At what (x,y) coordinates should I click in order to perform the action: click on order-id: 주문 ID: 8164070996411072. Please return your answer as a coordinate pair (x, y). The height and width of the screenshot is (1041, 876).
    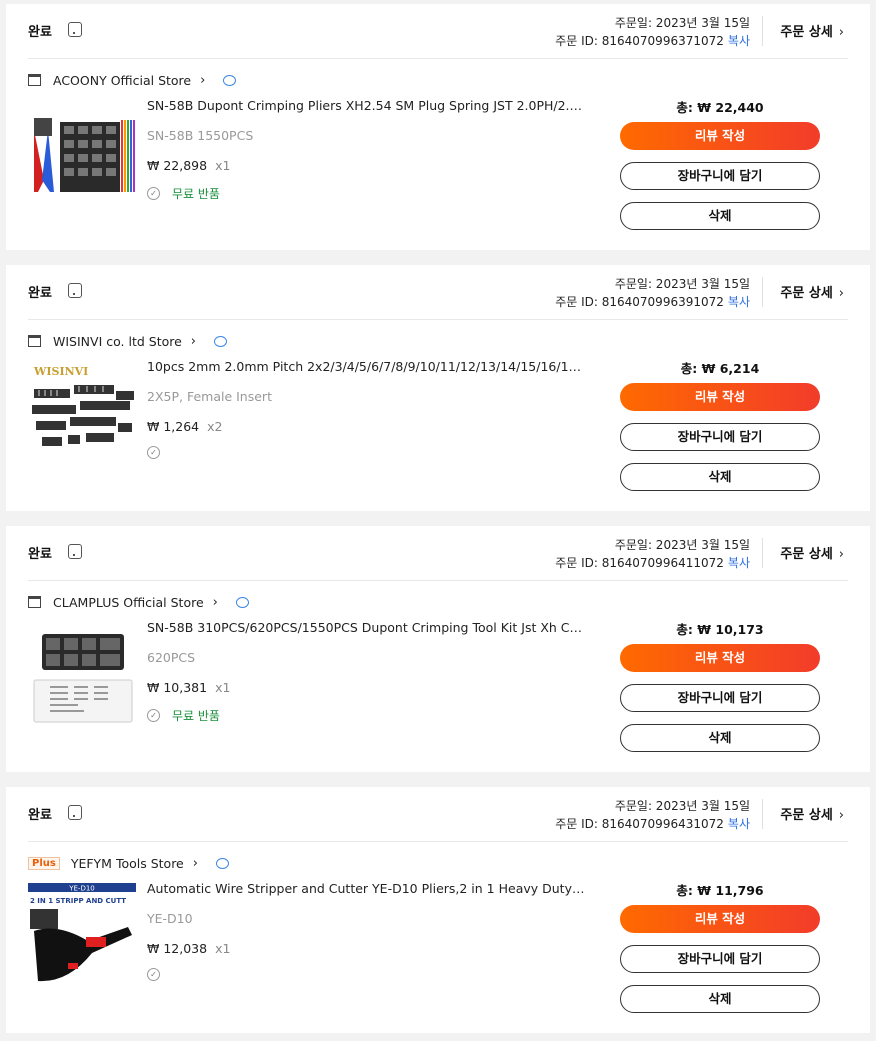
    Looking at the image, I should click on (639, 563).